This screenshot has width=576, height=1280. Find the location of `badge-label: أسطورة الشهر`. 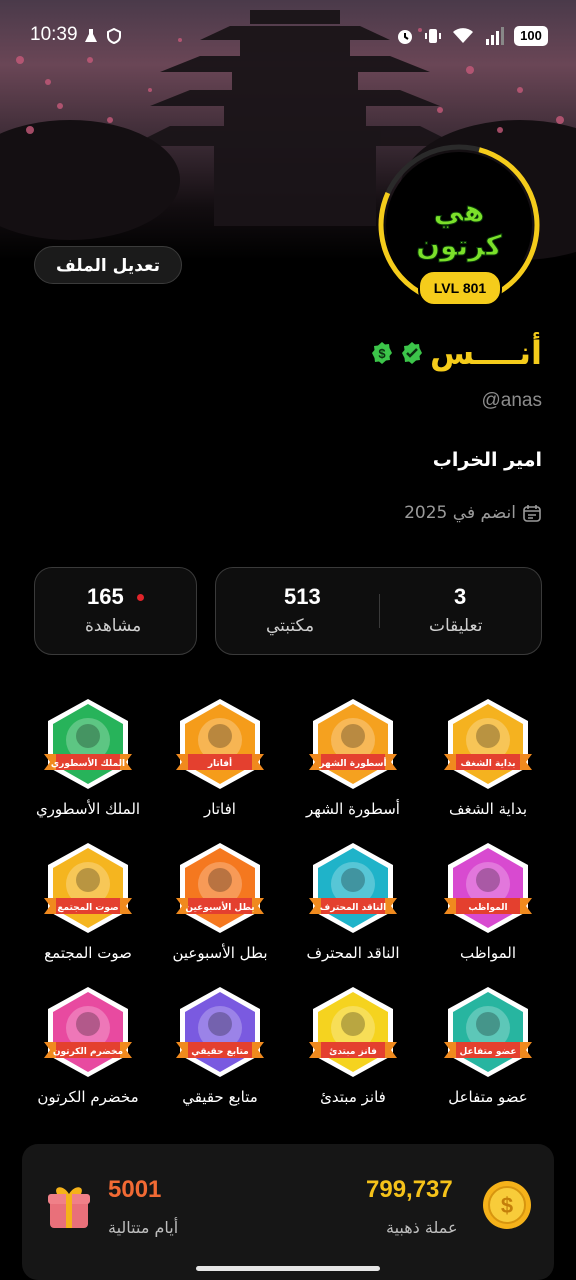

badge-label: أسطورة الشهر is located at coordinates (353, 809).